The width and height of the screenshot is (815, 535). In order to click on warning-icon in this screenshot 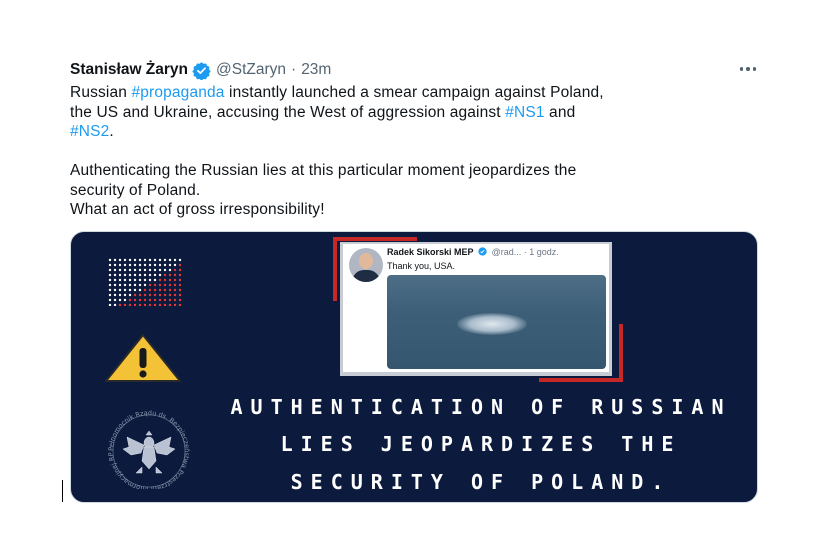, I will do `click(143, 358)`.